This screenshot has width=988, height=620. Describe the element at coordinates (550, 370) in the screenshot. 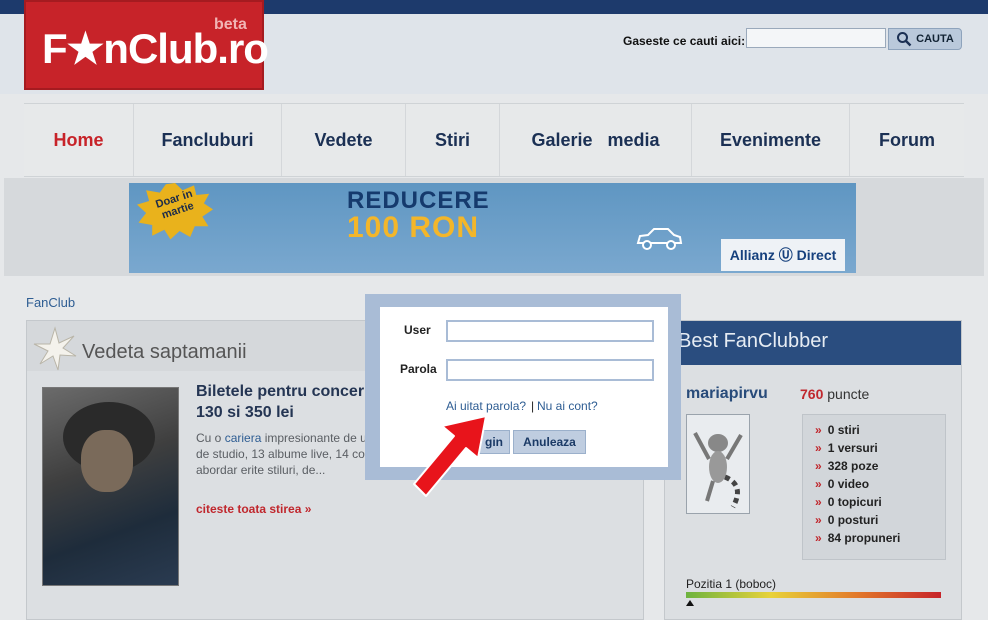

I see `password-input` at that location.